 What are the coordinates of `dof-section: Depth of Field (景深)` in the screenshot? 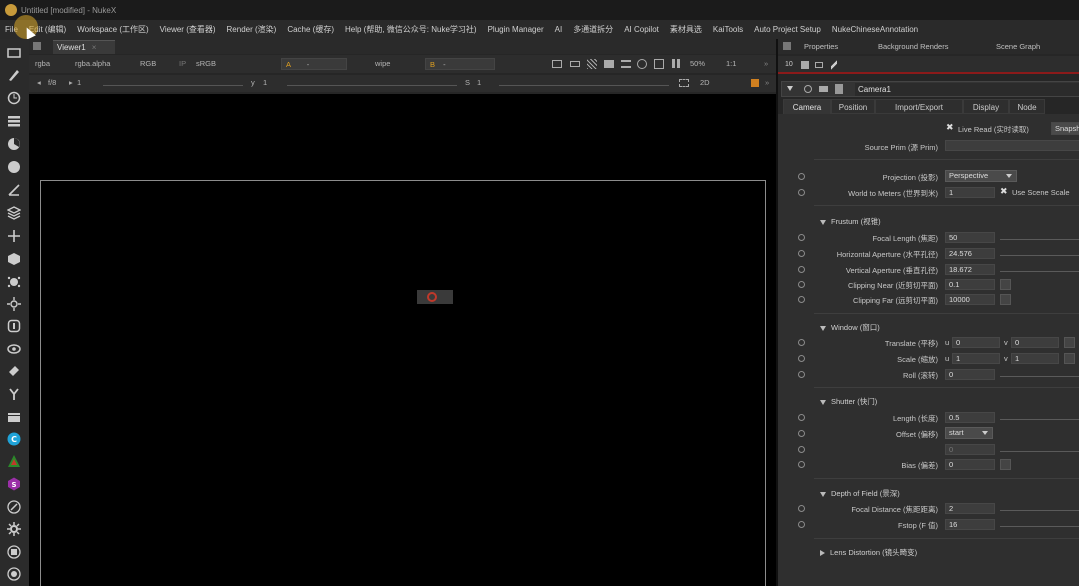 It's located at (860, 493).